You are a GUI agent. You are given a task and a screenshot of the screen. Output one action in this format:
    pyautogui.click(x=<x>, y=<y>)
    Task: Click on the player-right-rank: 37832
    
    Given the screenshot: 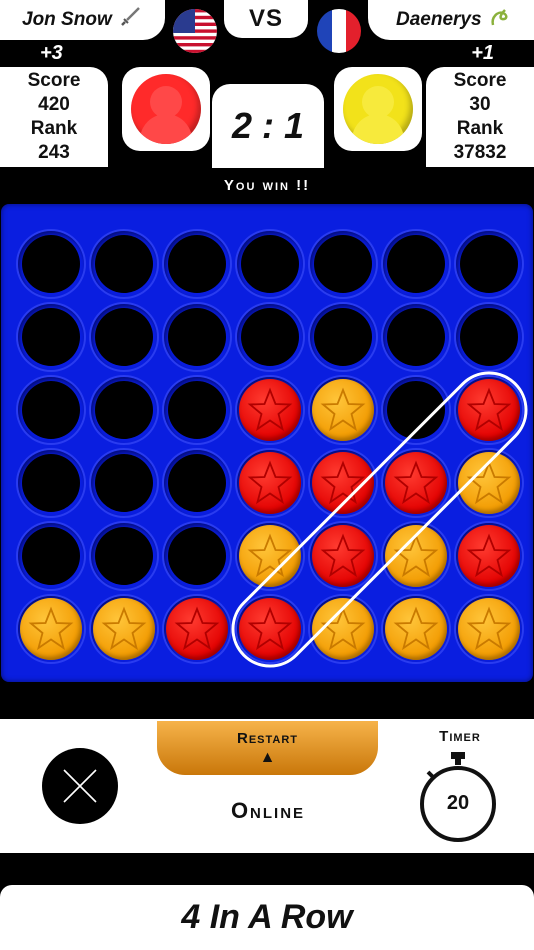 What is the action you would take?
    pyautogui.click(x=480, y=152)
    